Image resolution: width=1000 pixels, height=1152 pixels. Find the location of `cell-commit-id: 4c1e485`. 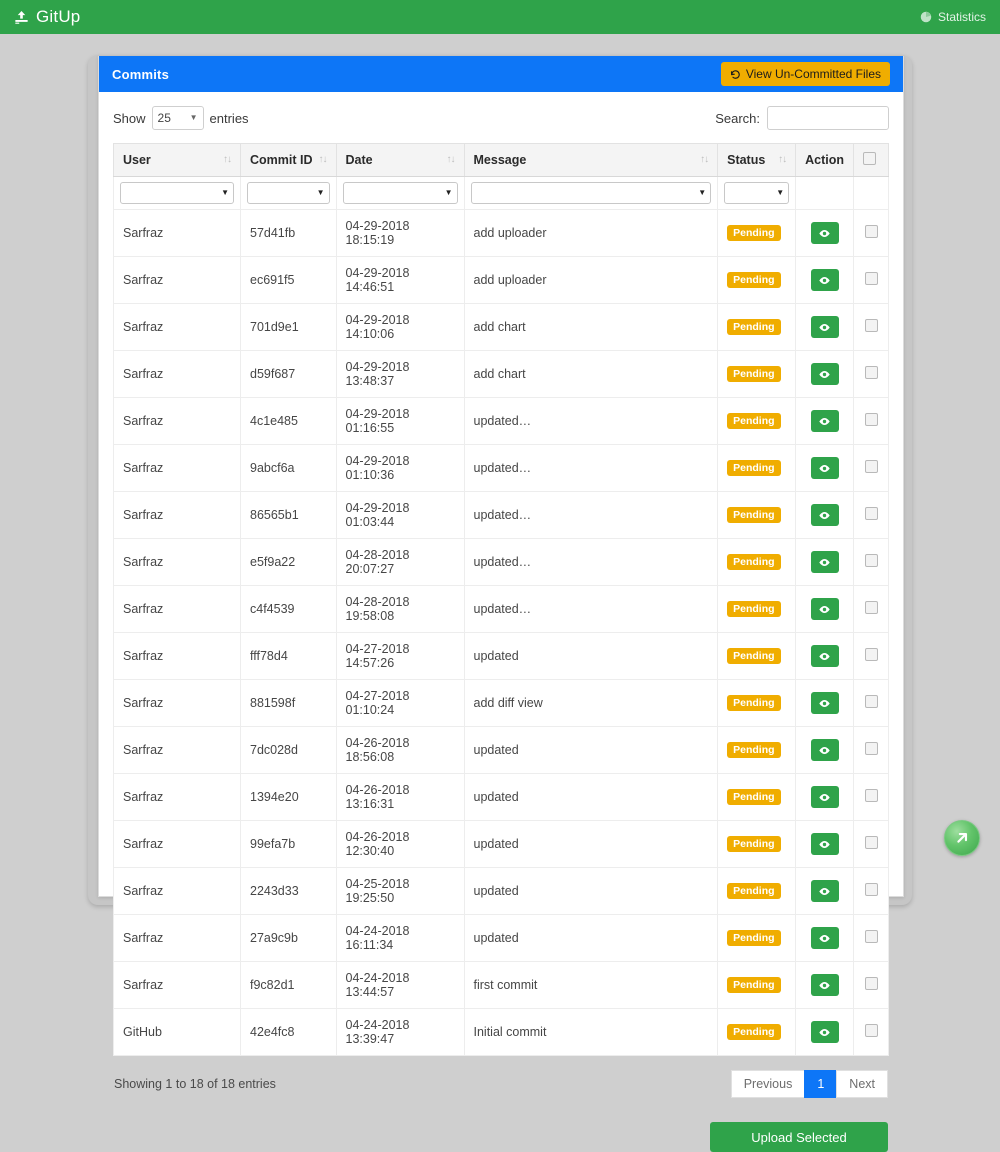

cell-commit-id: 4c1e485 is located at coordinates (288, 421).